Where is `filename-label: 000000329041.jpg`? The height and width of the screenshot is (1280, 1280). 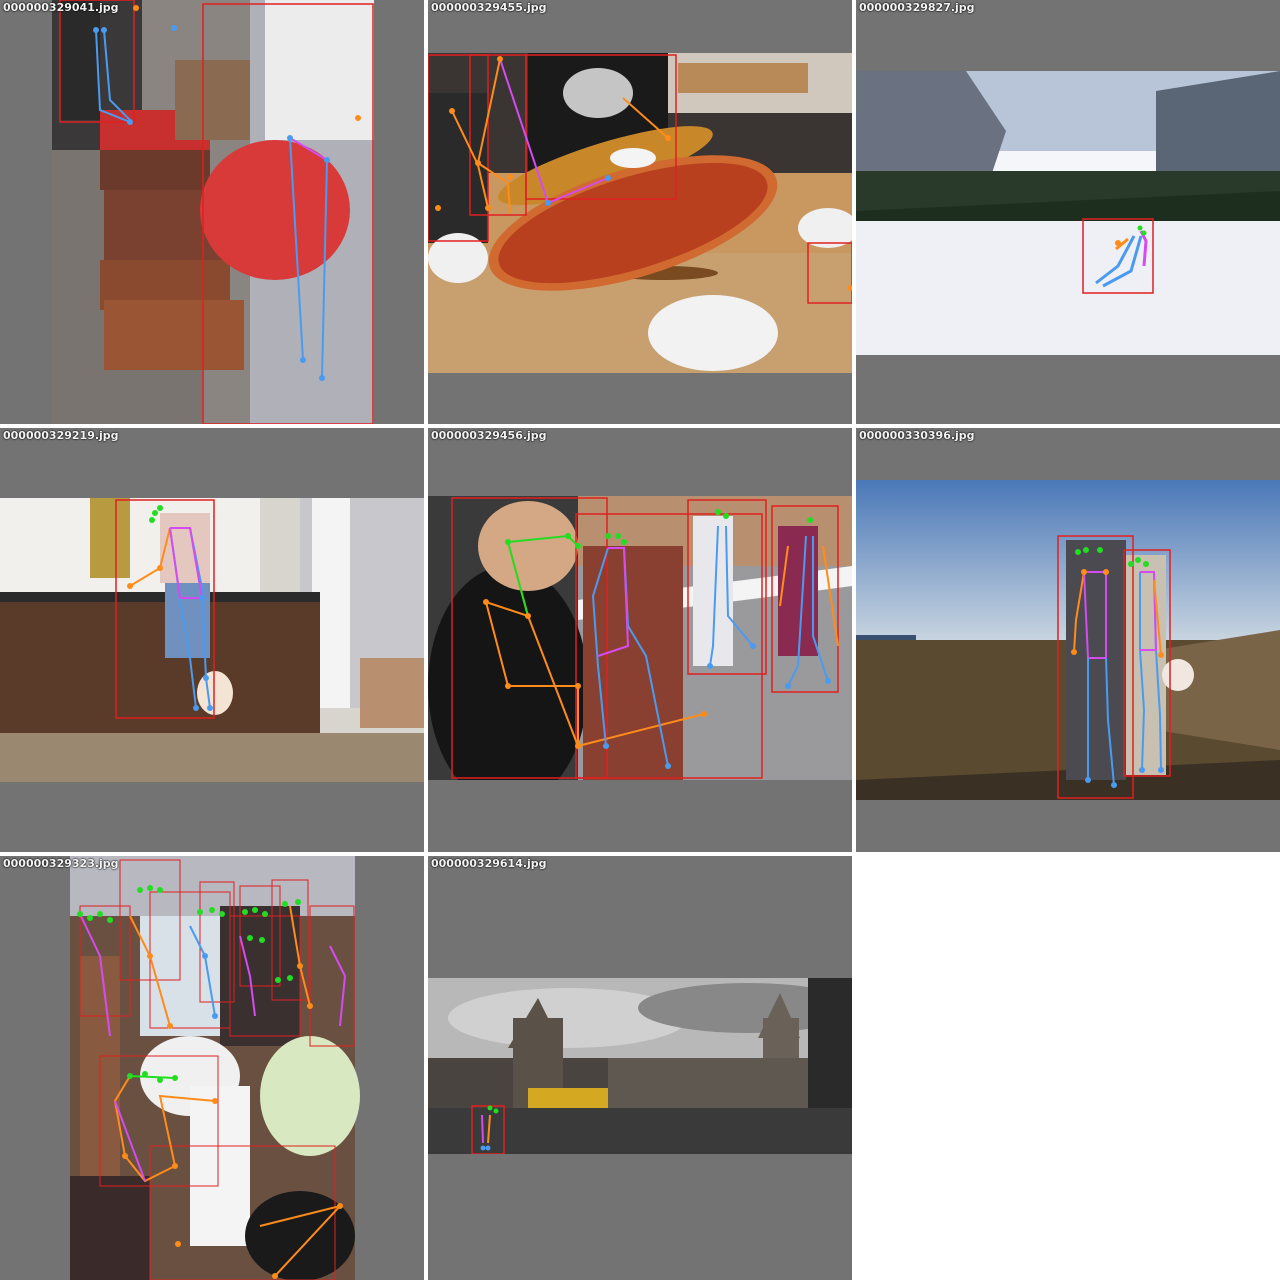
filename-label: 000000329041.jpg is located at coordinates (61, 7).